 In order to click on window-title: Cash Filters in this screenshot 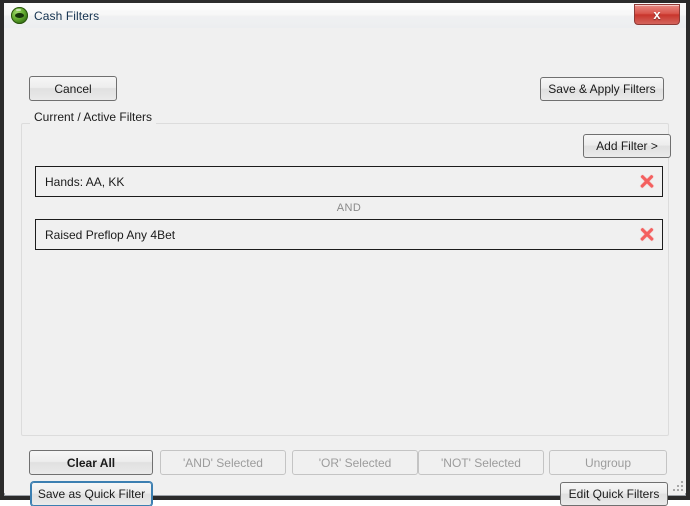, I will do `click(67, 15)`.